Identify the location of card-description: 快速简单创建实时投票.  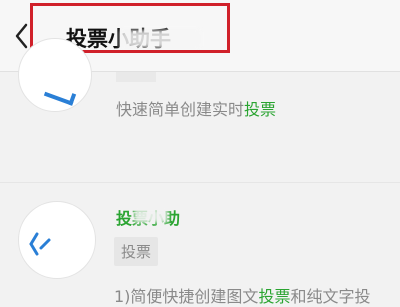
(196, 109).